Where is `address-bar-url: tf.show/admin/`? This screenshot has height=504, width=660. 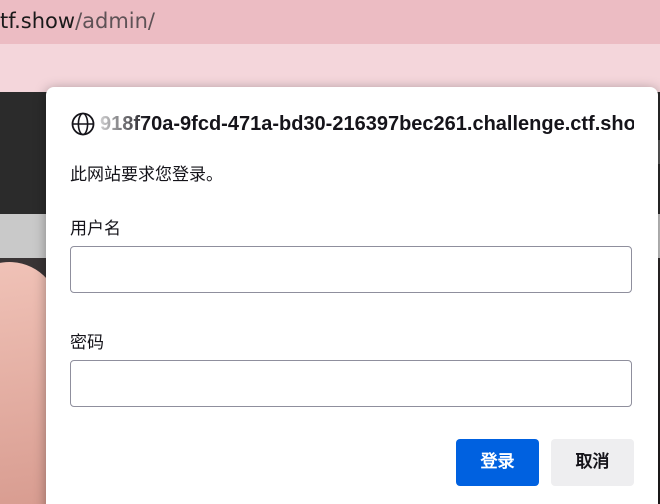
address-bar-url: tf.show/admin/ is located at coordinates (77, 21).